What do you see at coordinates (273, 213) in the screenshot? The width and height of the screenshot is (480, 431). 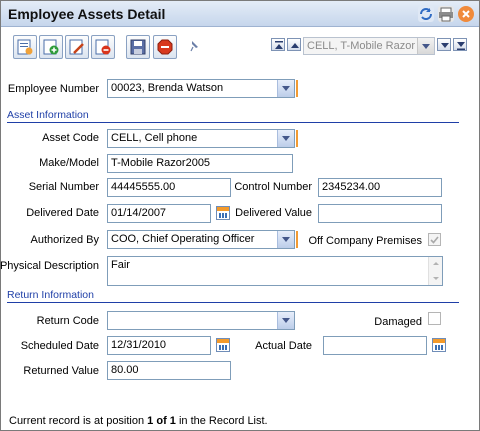 I see `delivered-value-label: Delivered Value` at bounding box center [273, 213].